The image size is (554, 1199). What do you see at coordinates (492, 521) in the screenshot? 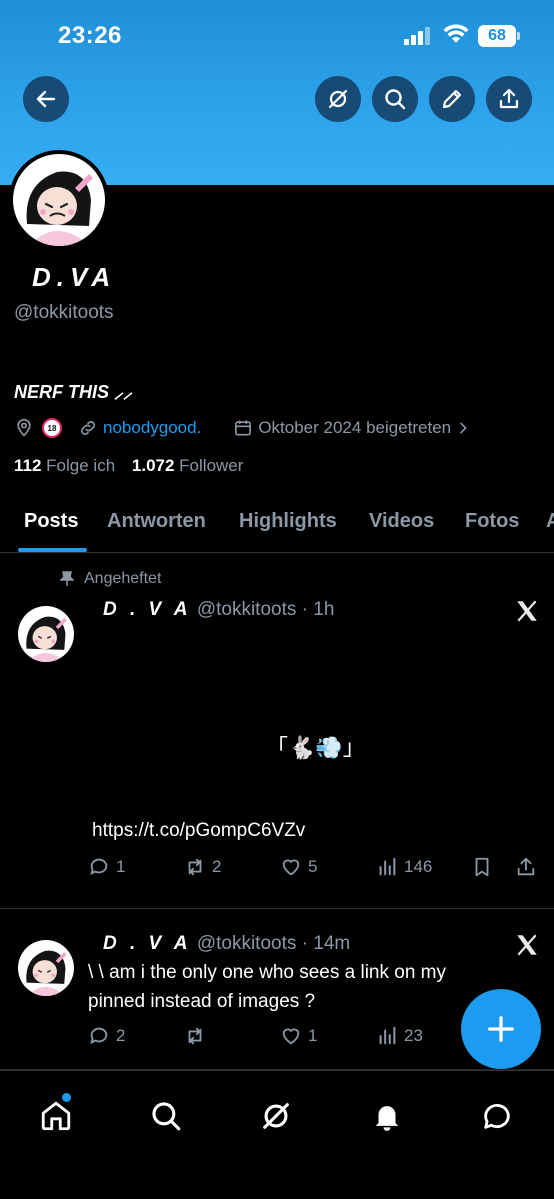
I see `tab-photos: Fotos` at bounding box center [492, 521].